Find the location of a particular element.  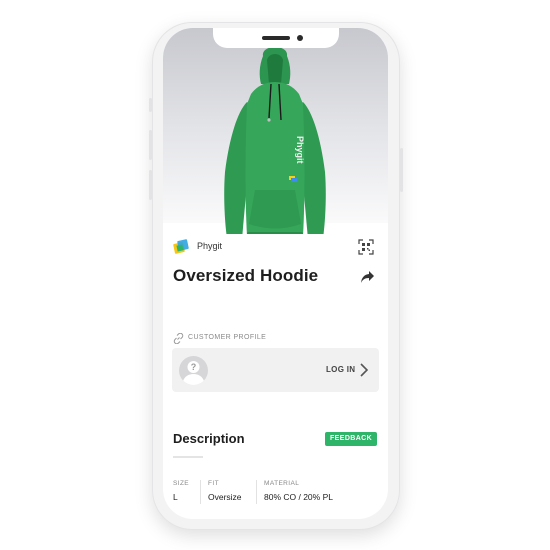

brand-logo-icon is located at coordinates (181, 246).